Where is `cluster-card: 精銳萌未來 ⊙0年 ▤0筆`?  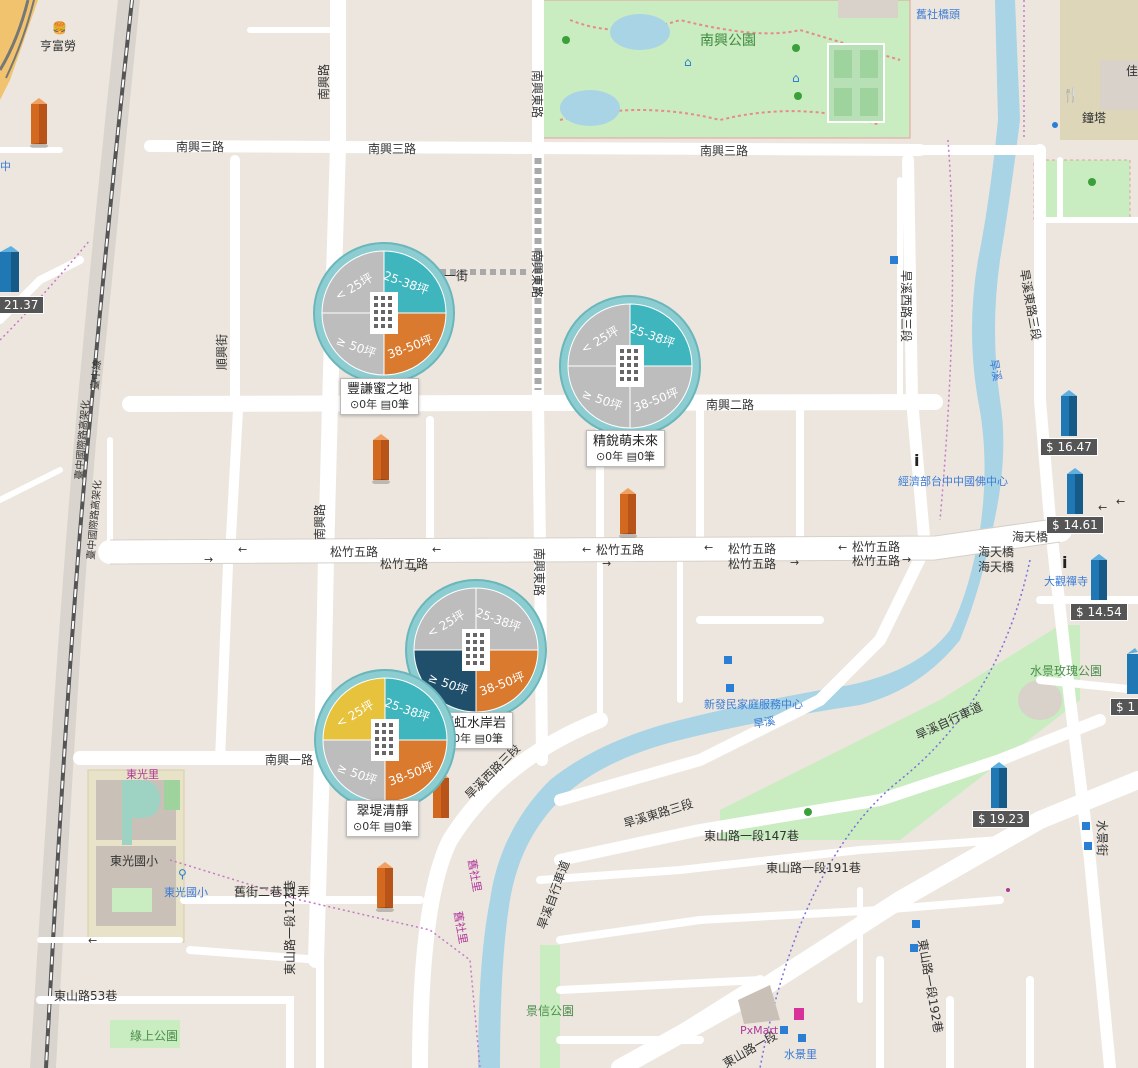
cluster-card: 精銳萌未來 ⊙0年 ▤0筆 is located at coordinates (626, 448).